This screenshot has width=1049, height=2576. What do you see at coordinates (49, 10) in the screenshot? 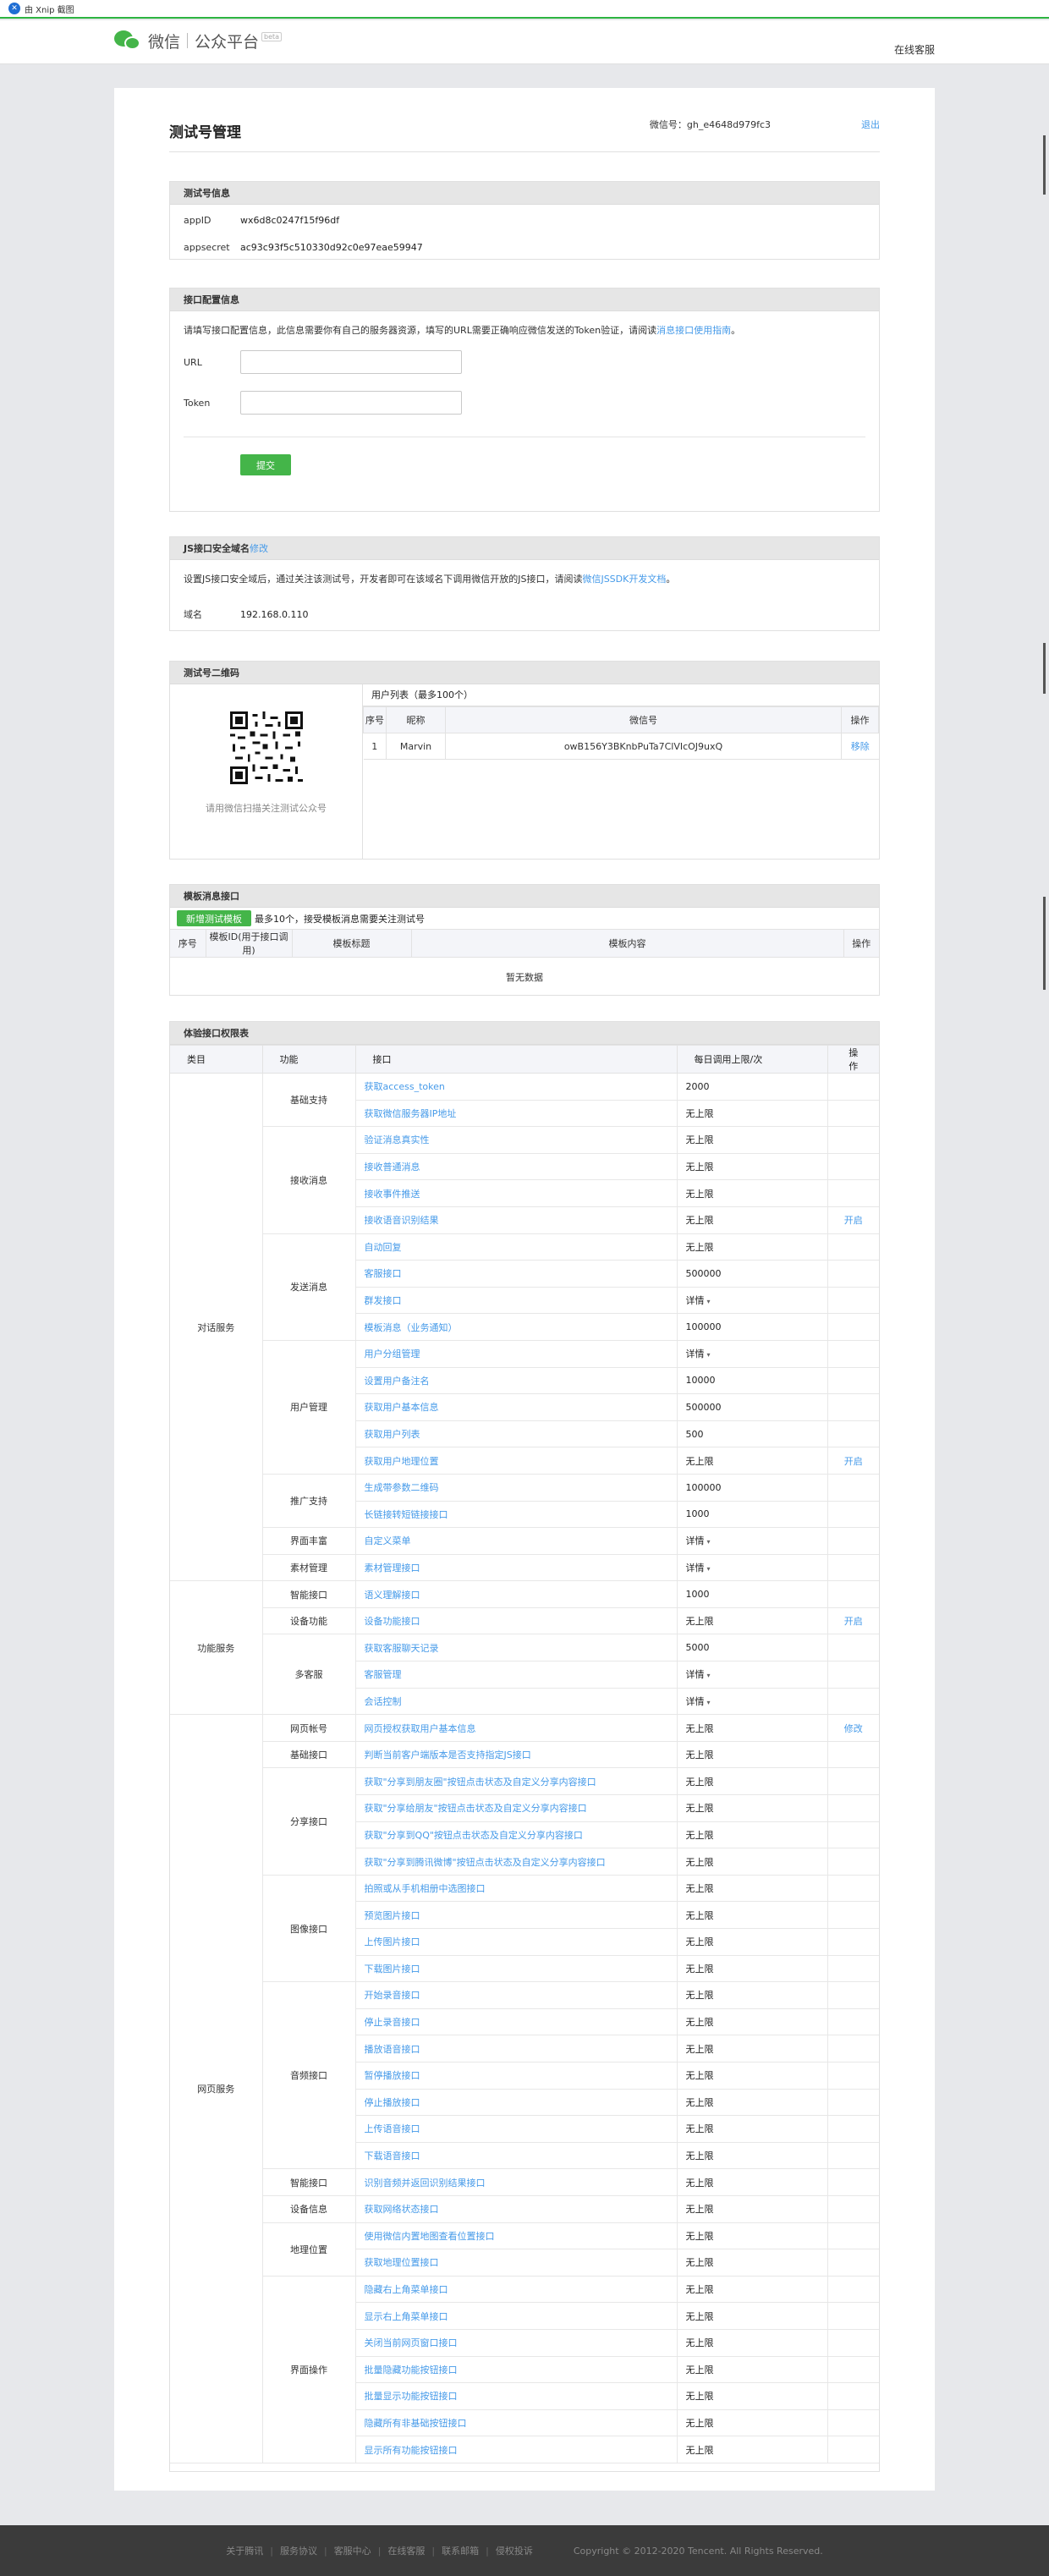
I see `capture-label: 由 Xnip 截图` at bounding box center [49, 10].